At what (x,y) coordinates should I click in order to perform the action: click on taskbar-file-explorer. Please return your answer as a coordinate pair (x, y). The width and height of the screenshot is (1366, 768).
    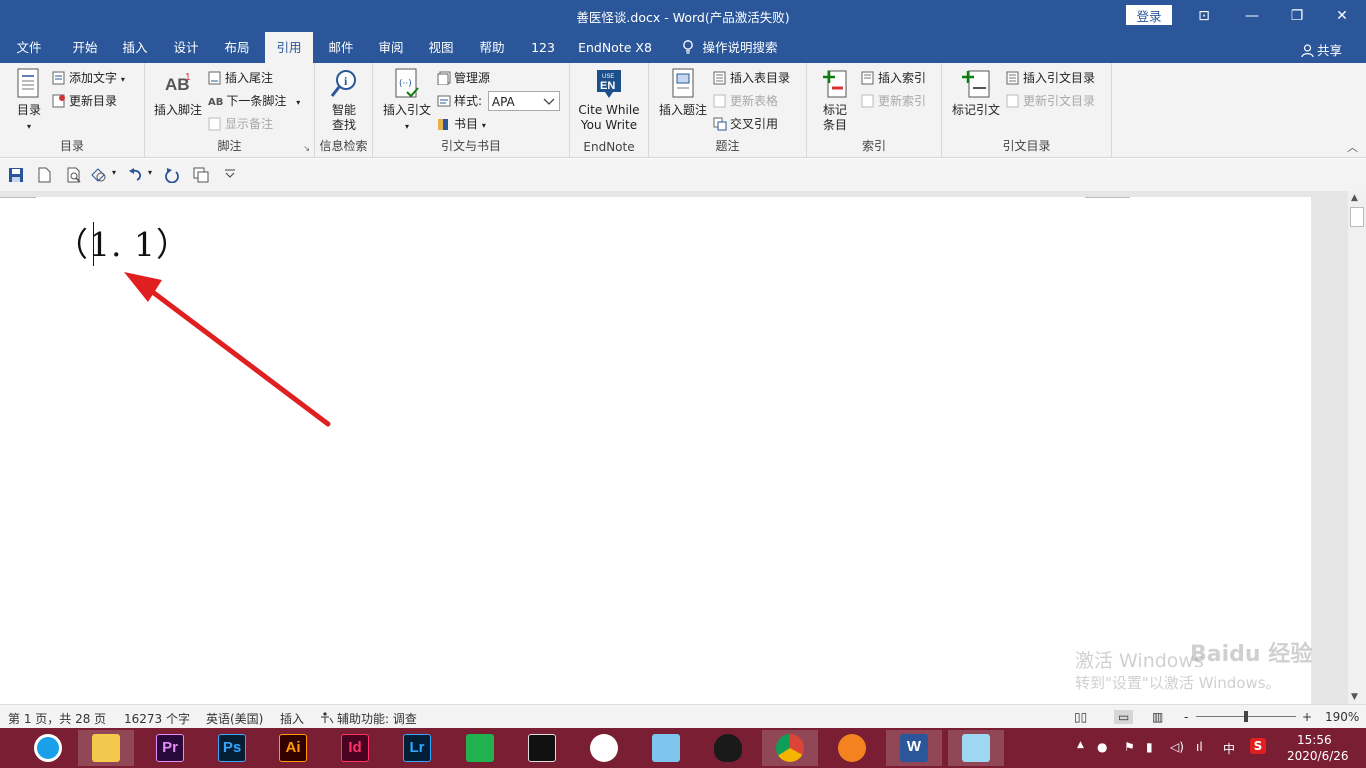
    Looking at the image, I should click on (106, 748).